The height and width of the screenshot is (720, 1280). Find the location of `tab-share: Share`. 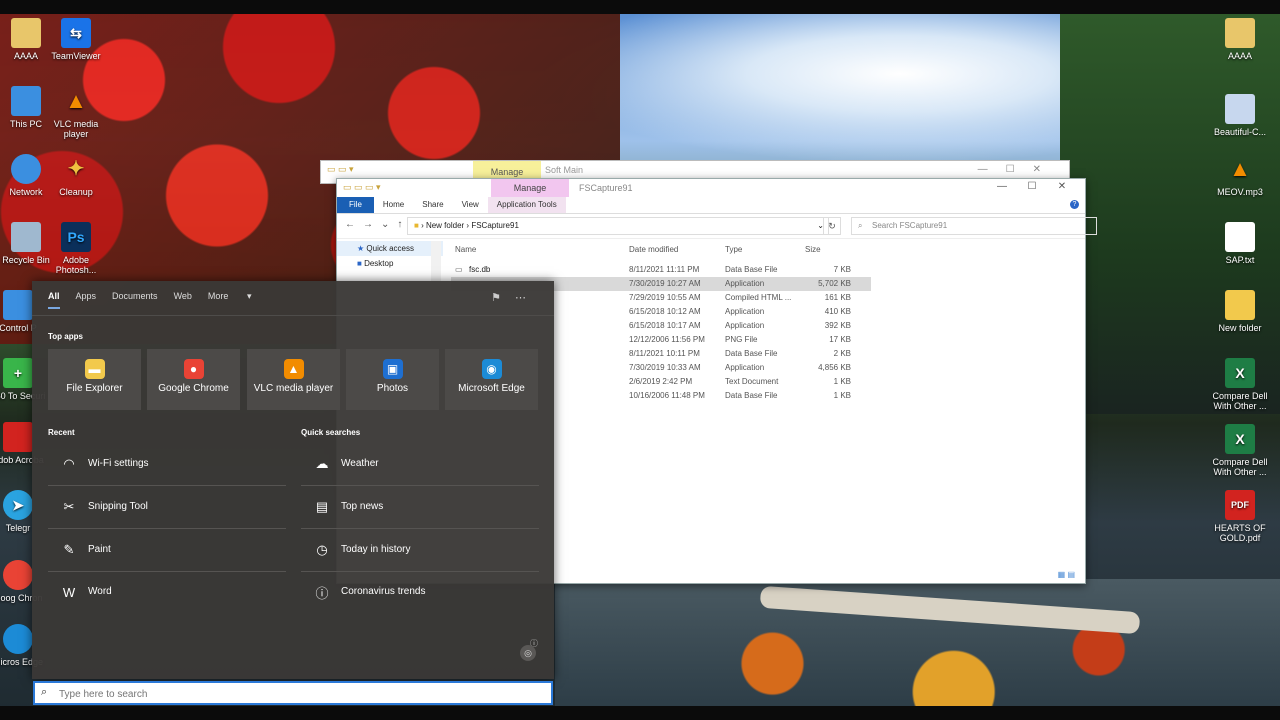

tab-share: Share is located at coordinates (432, 205).